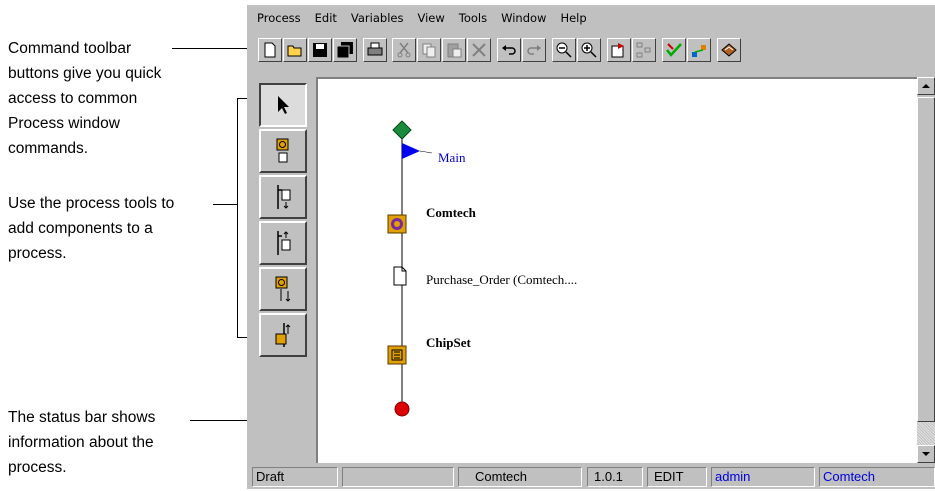 The height and width of the screenshot is (491, 935). I want to click on toolbar-leader-line, so click(214, 48).